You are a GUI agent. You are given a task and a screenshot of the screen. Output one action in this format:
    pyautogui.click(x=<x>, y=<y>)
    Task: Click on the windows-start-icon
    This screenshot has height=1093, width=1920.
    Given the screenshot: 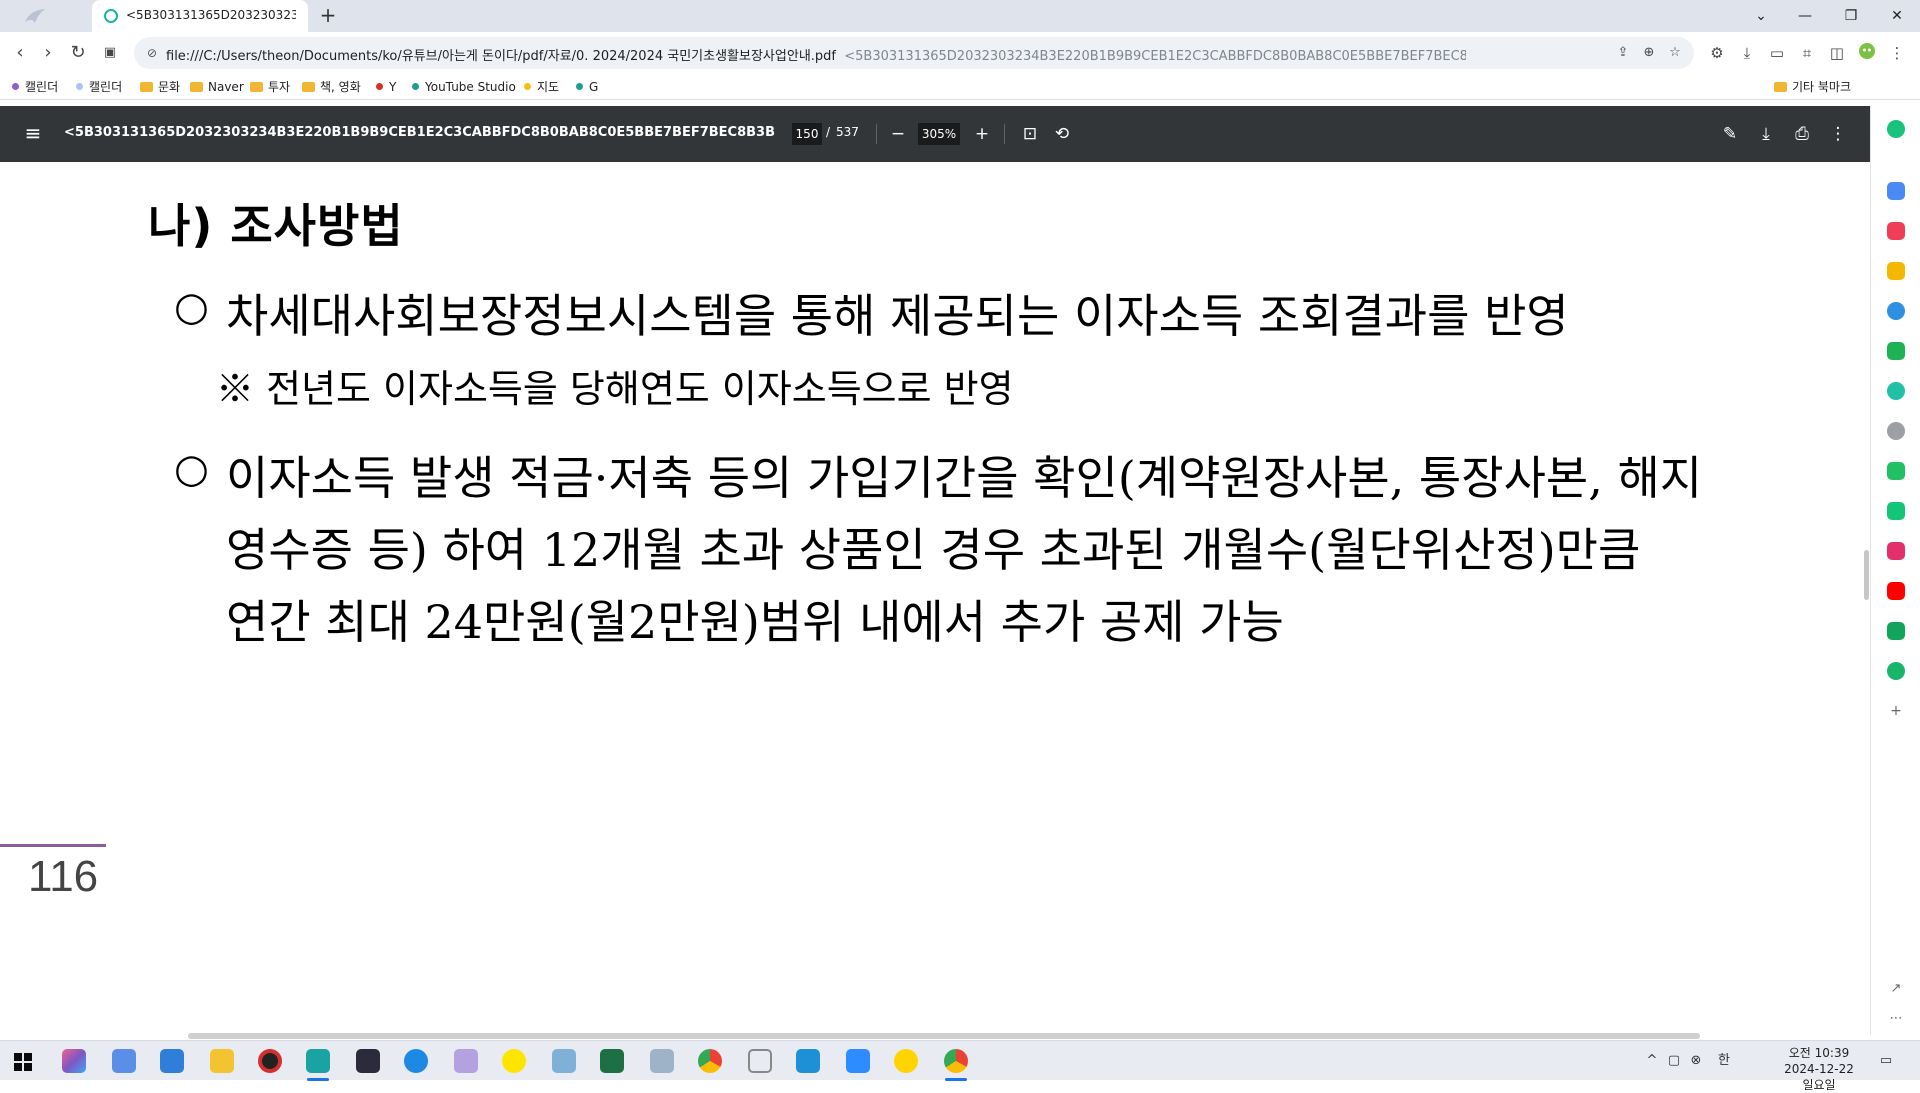 What is the action you would take?
    pyautogui.click(x=23, y=1062)
    